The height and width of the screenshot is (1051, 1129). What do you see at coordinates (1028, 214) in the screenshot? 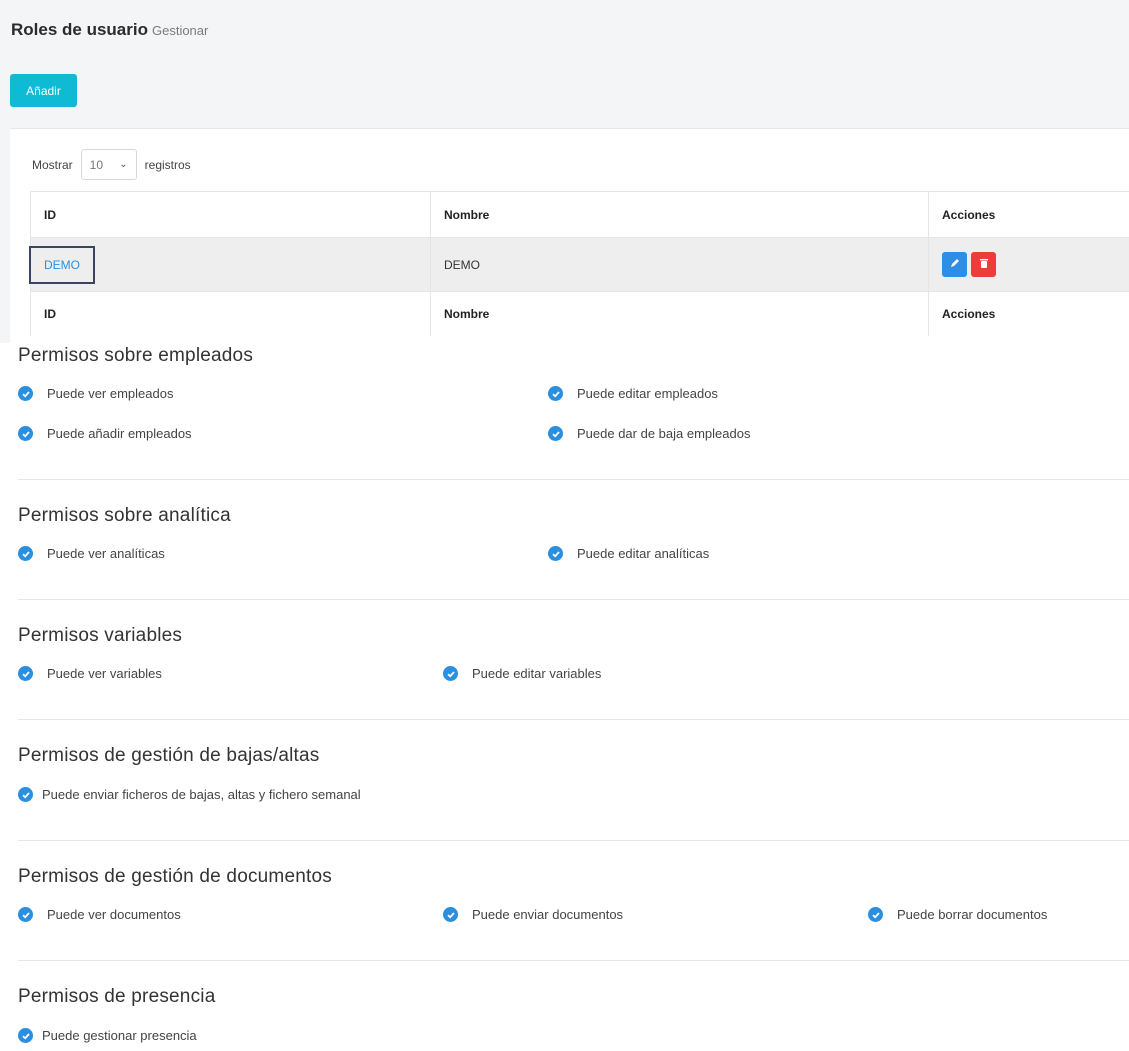
I see `column-header-actions: Acciones` at bounding box center [1028, 214].